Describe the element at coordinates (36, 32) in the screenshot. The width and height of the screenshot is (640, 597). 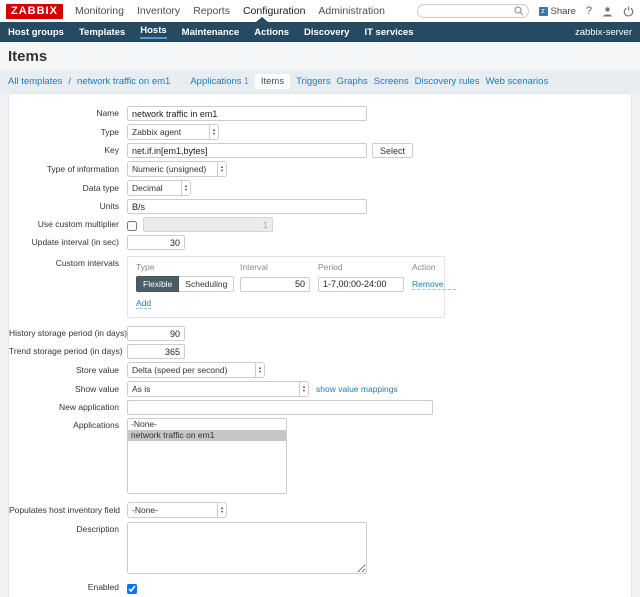
I see `subnav-host-groups: Host groups` at that location.